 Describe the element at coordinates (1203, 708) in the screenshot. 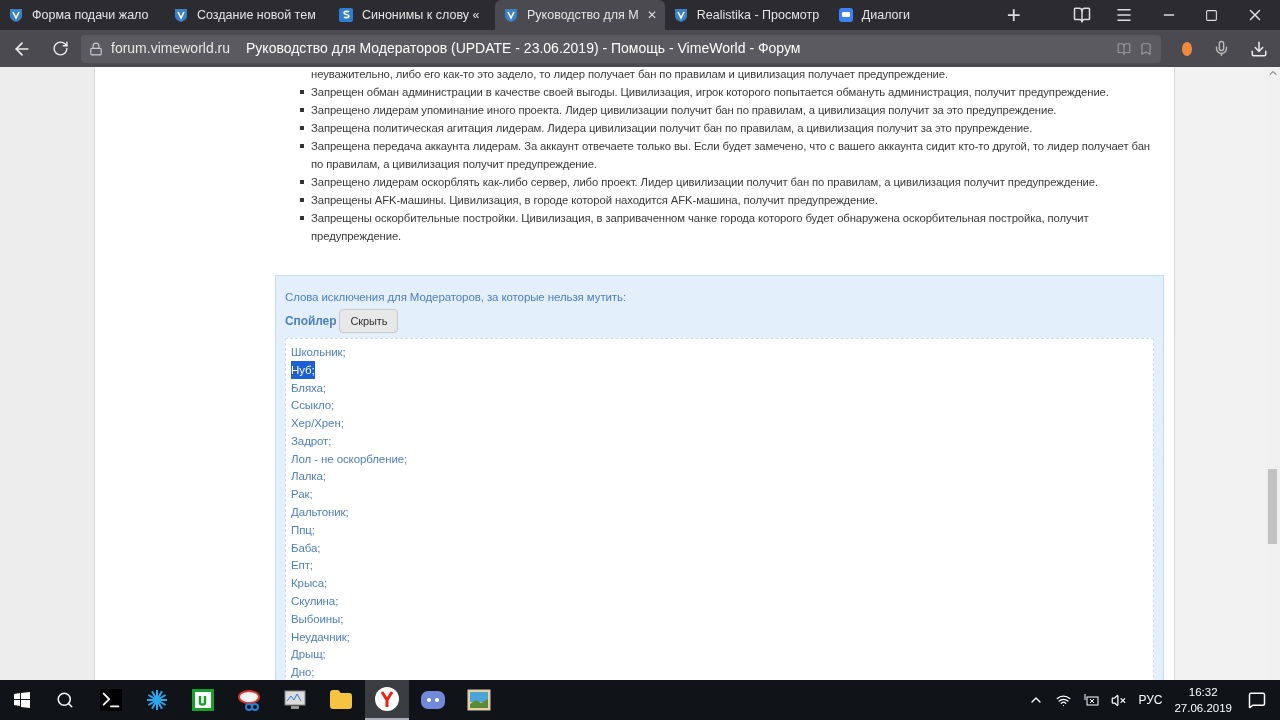

I see `clock-date: 27.06.2019` at that location.